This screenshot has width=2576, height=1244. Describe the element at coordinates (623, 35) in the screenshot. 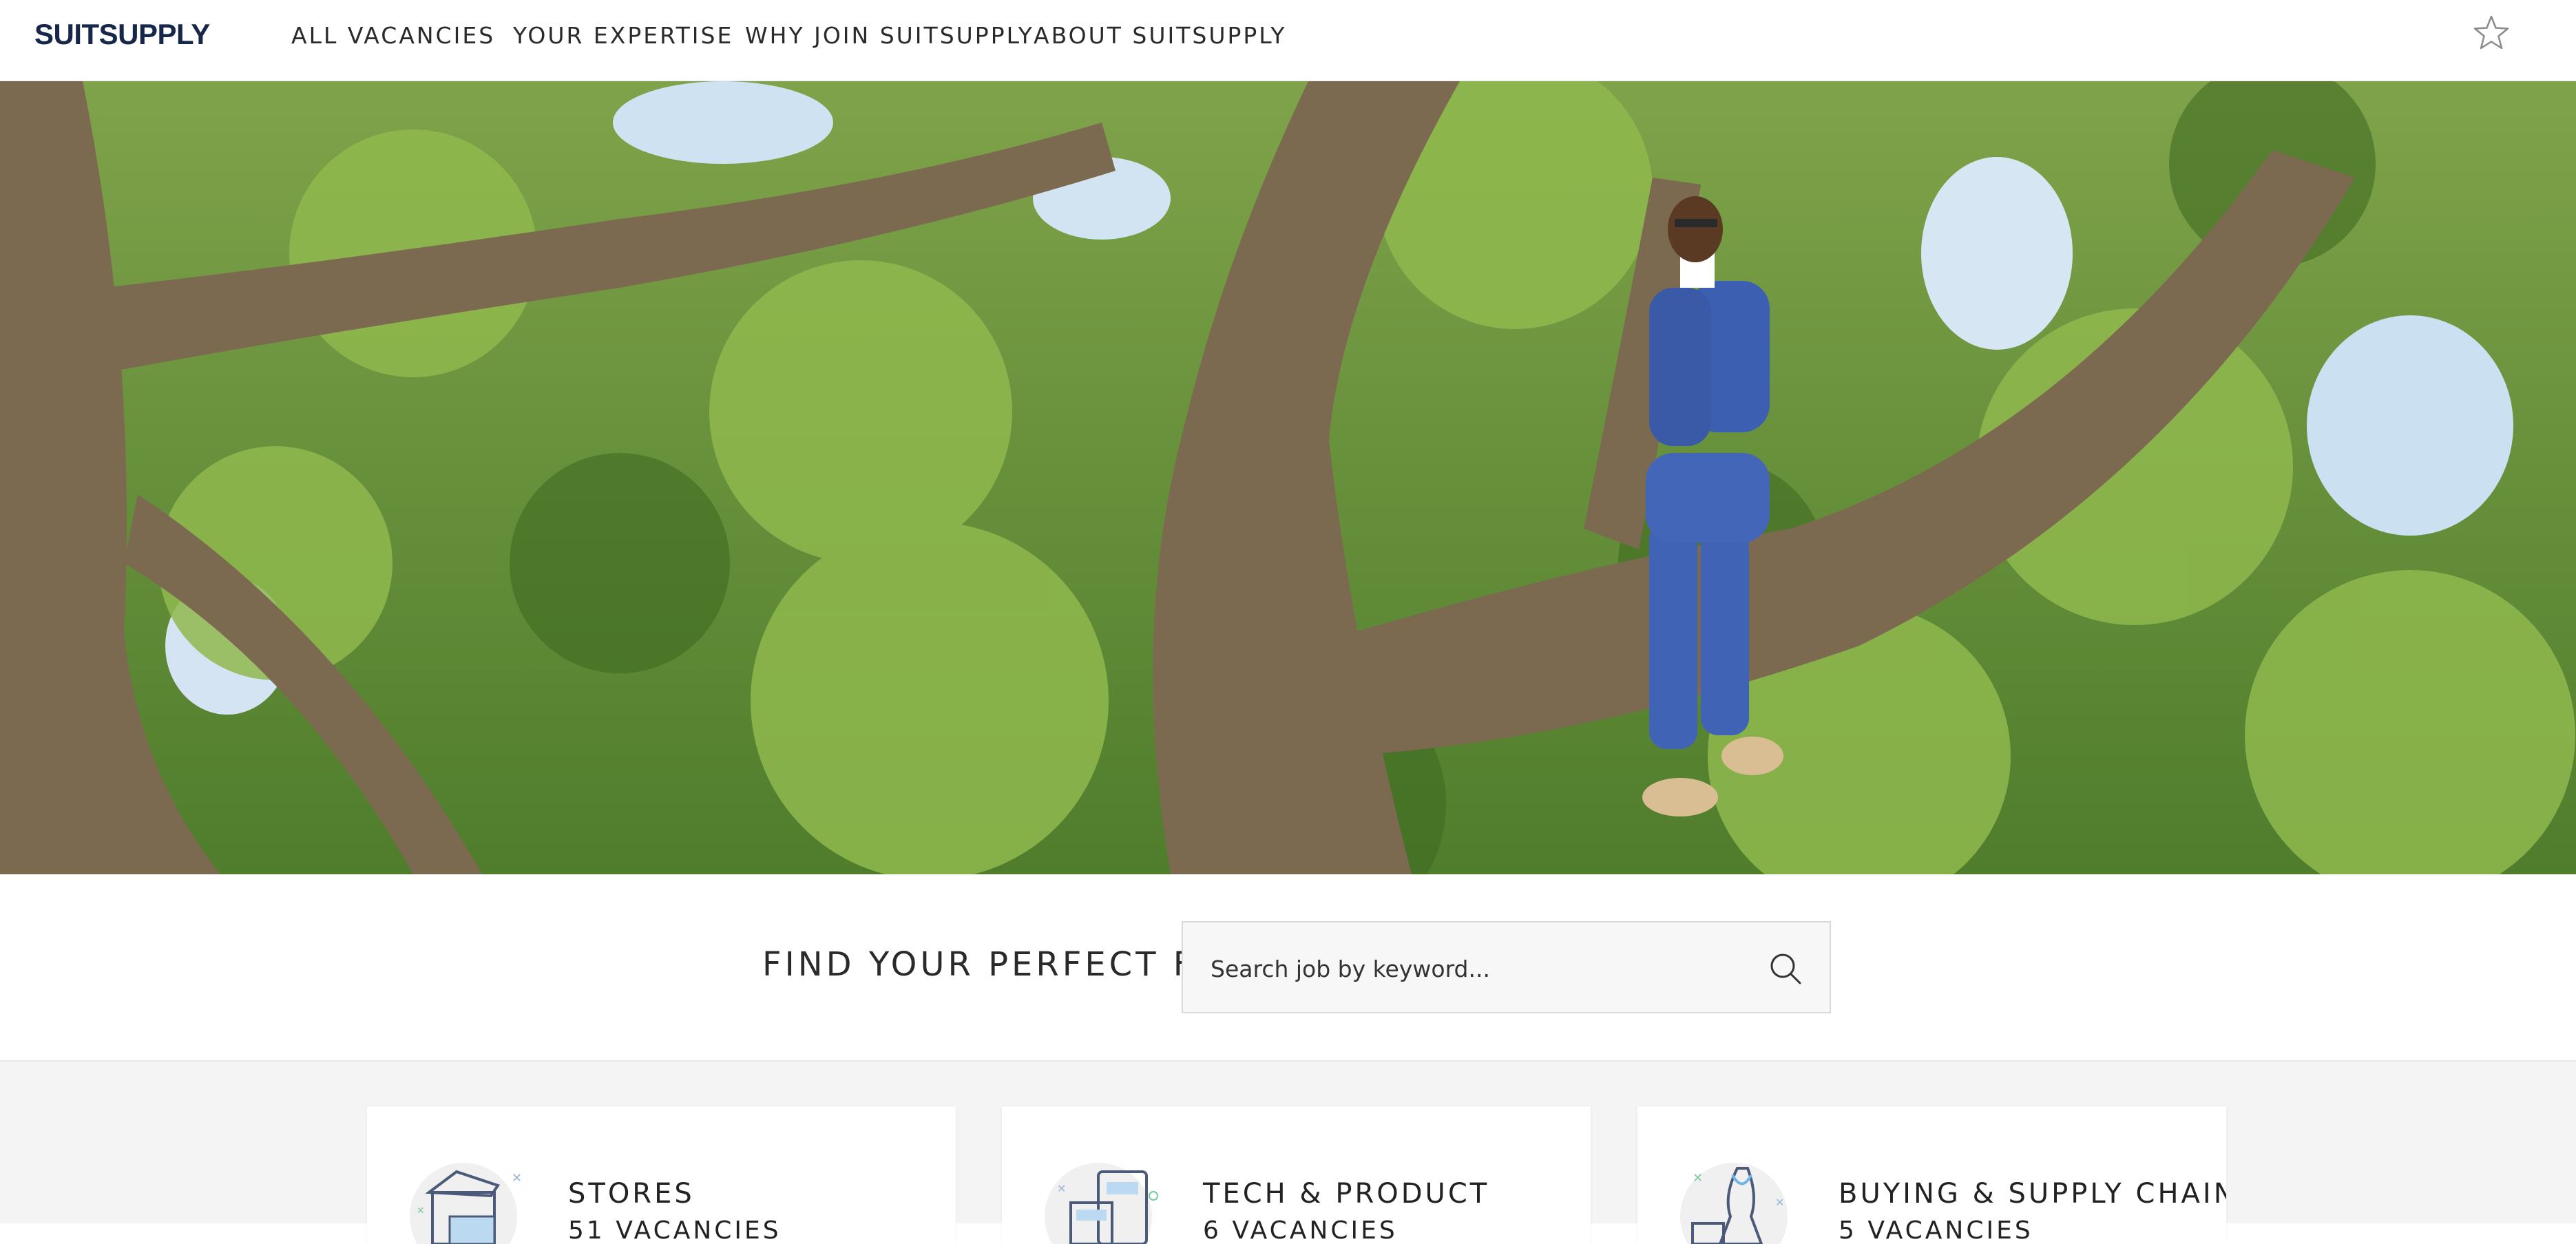

I see `nav-your-expertise: YOUR EXPERTISE` at that location.